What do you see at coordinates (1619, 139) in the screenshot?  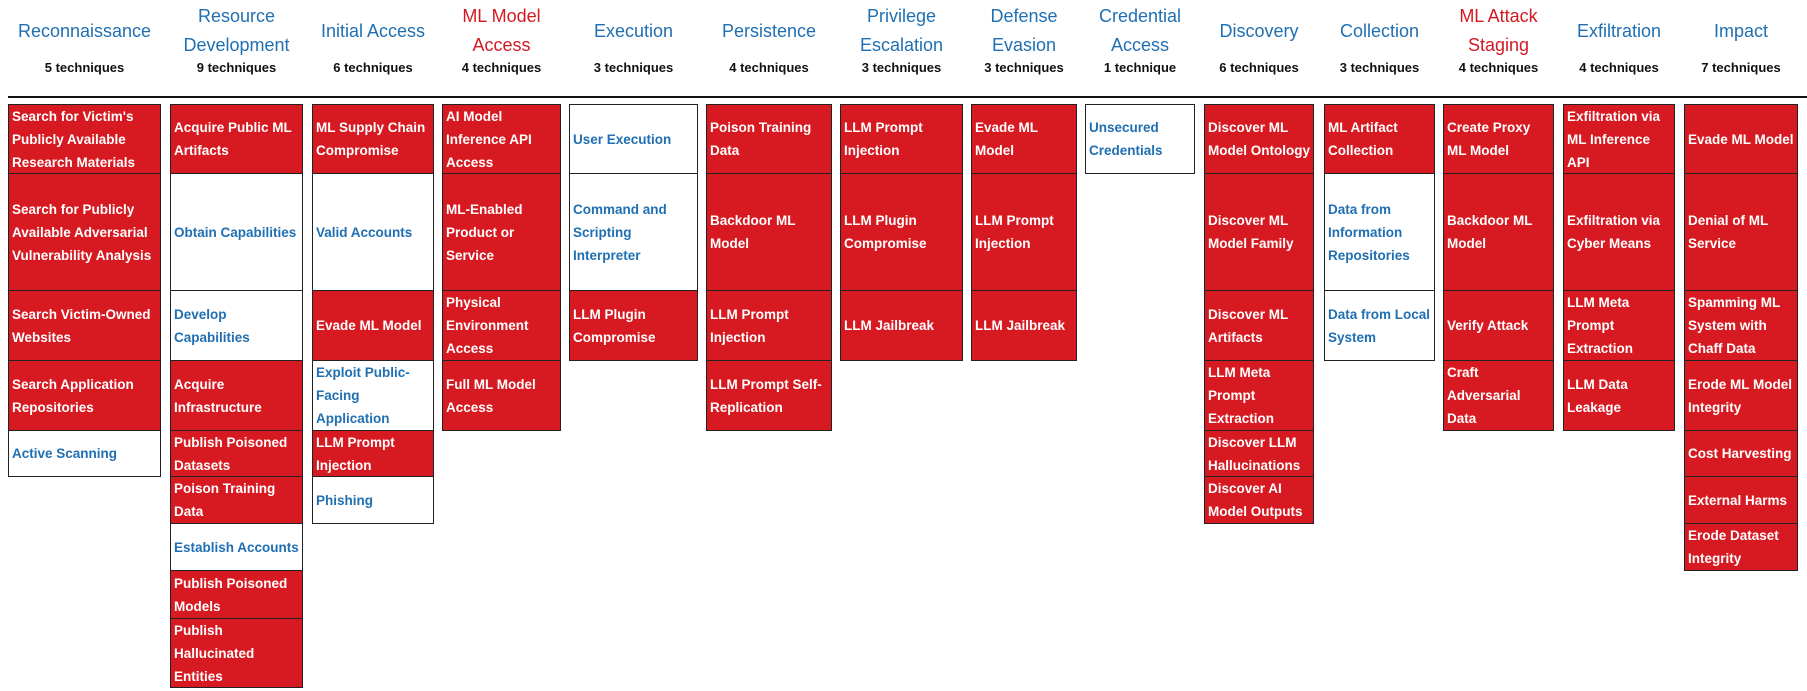 I see `technique-cell: Exfiltration via ML Inference API` at bounding box center [1619, 139].